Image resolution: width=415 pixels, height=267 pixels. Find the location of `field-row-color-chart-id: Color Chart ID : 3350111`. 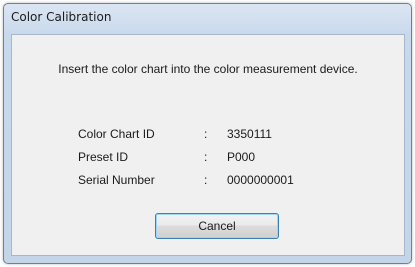

field-row-color-chart-id: Color Chart ID : 3350111 is located at coordinates (228, 134).